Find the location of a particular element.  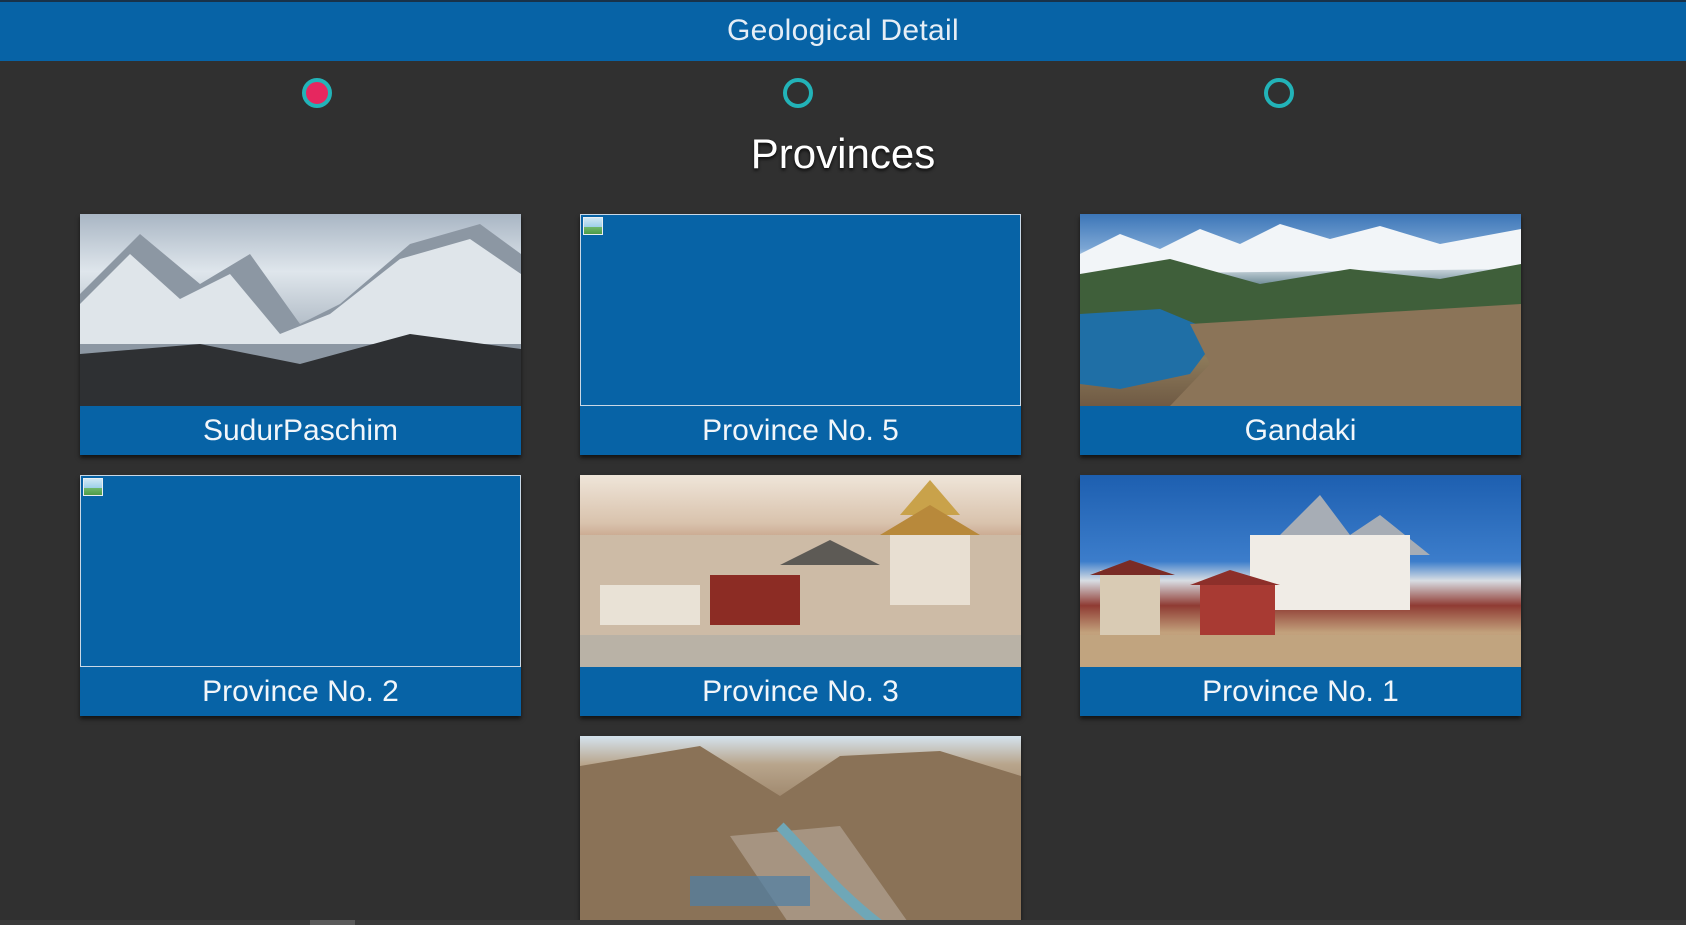

province-card-province-1: Province No. 1 is located at coordinates (1300, 595).